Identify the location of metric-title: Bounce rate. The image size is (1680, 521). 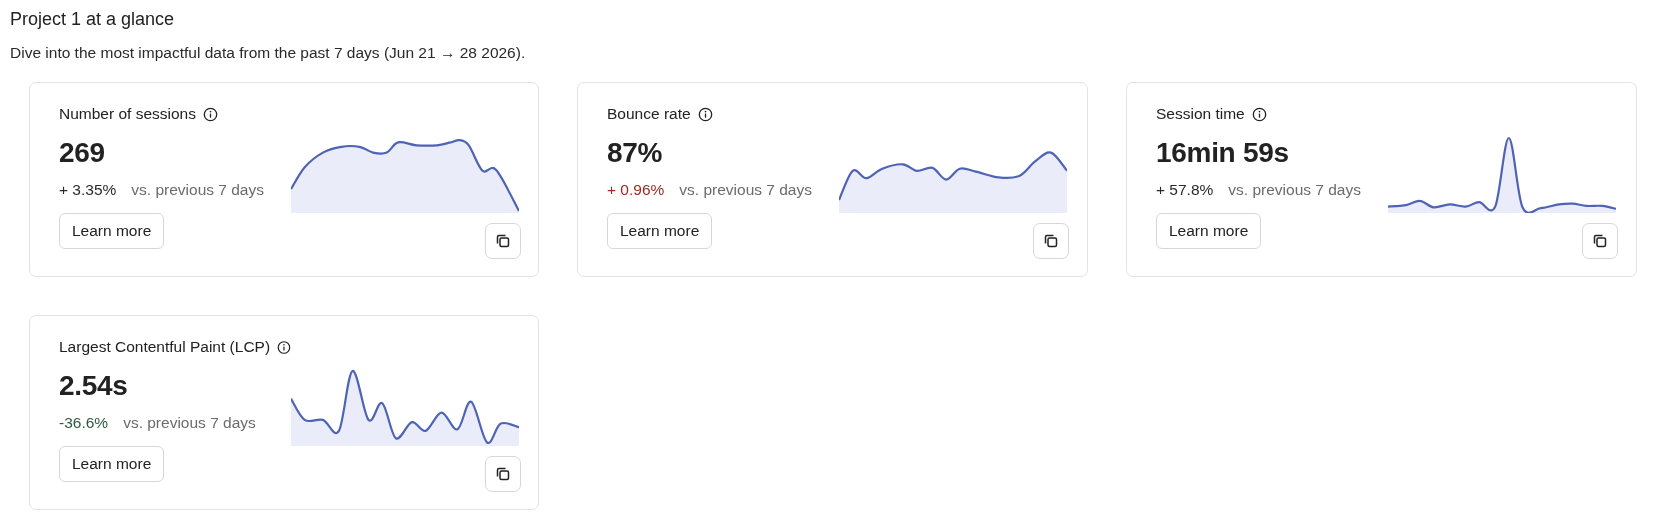
(649, 114).